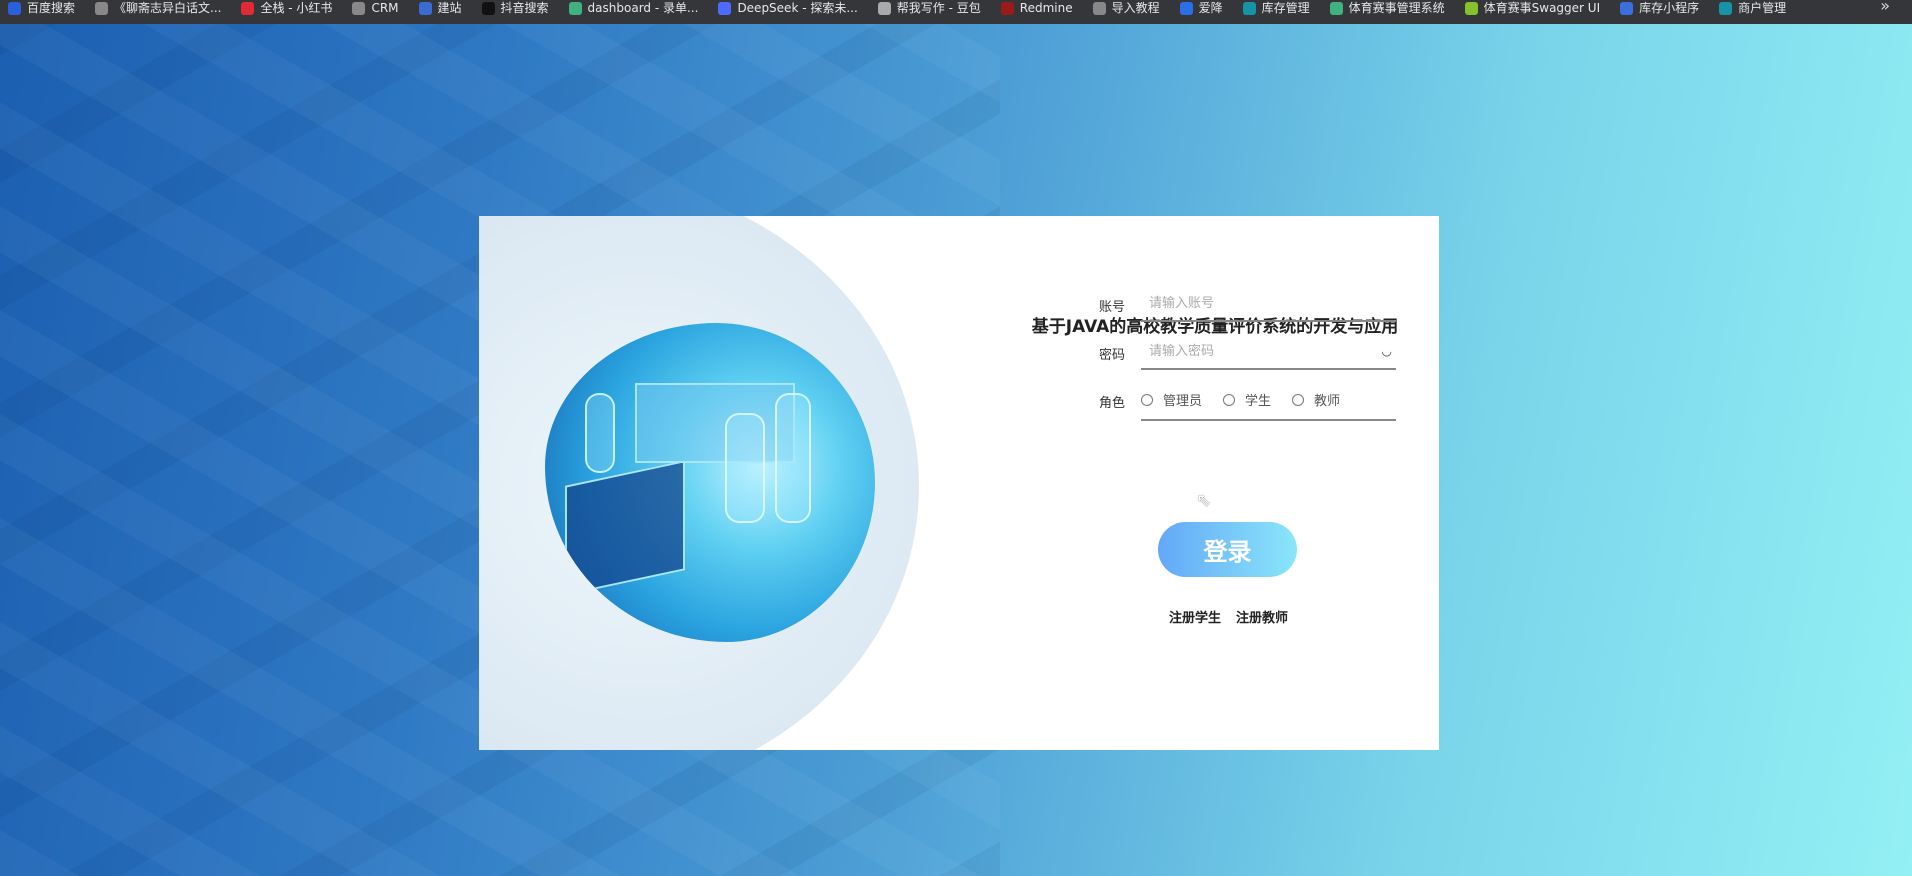 The image size is (1912, 876). What do you see at coordinates (1327, 401) in the screenshot?
I see `role-label-teacher: 教师` at bounding box center [1327, 401].